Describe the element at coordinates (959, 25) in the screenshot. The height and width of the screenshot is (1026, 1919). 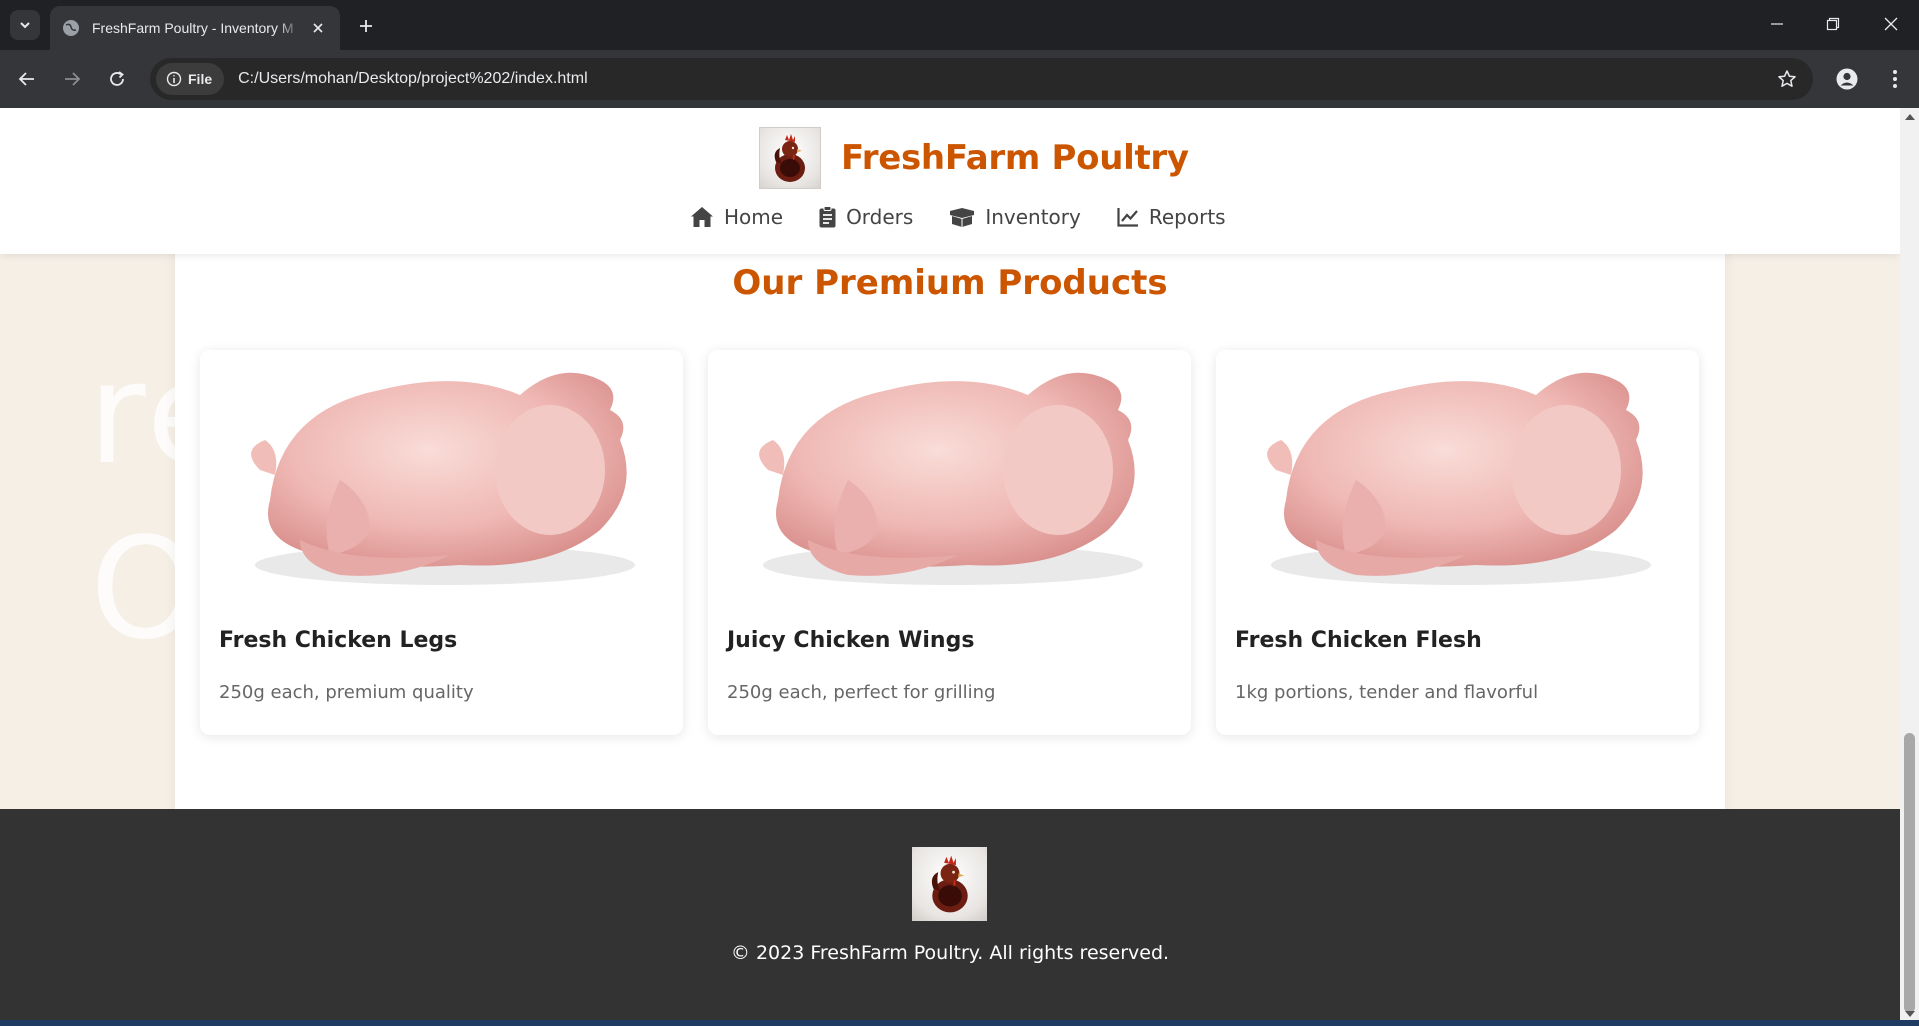
I see `browser-tab-bar: FreshFarm Poultry - Inventory M` at that location.